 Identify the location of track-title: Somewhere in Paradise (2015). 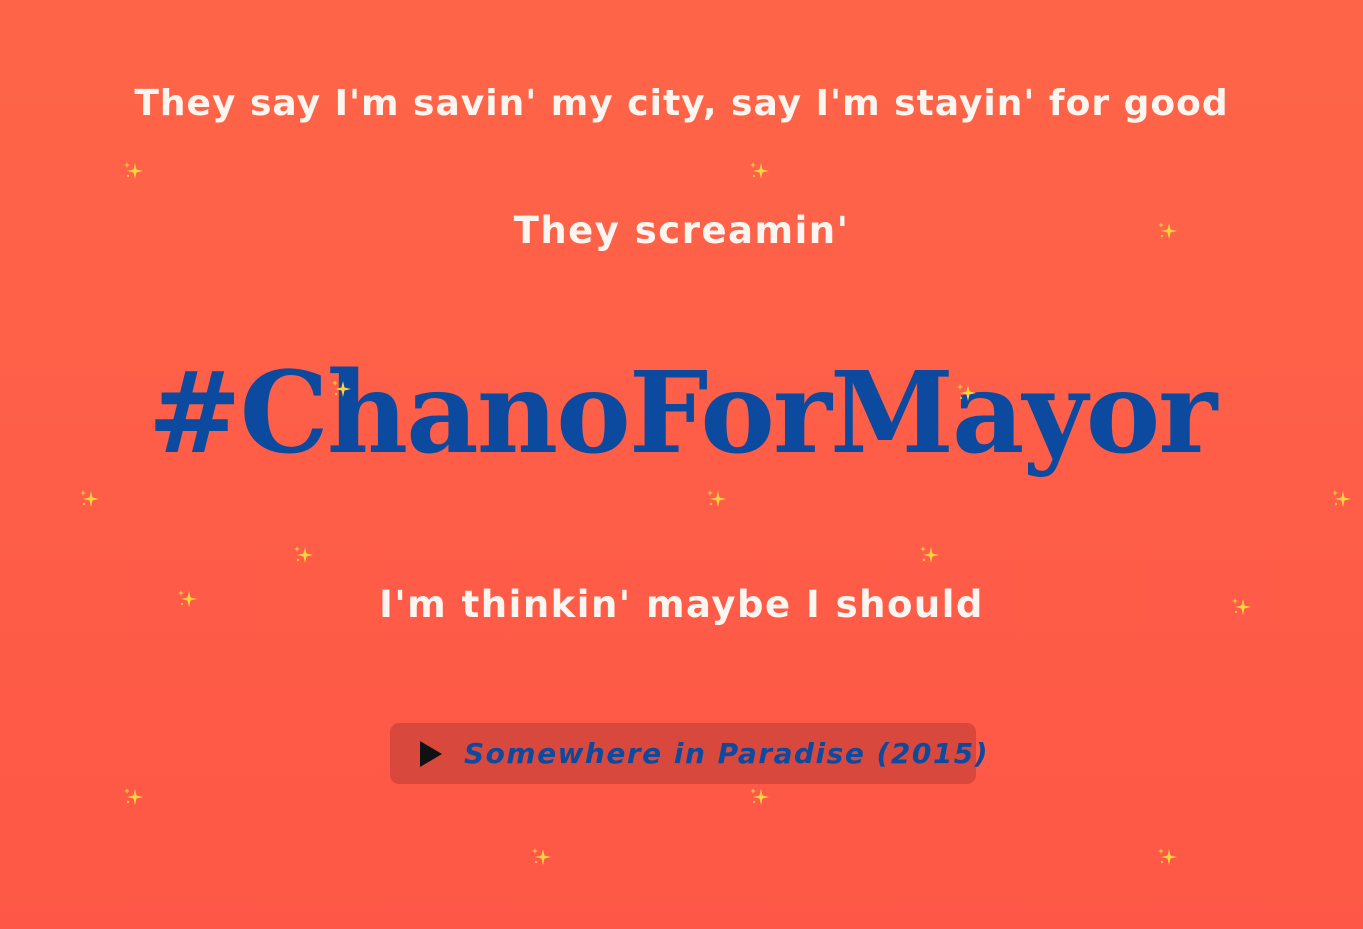
(726, 753).